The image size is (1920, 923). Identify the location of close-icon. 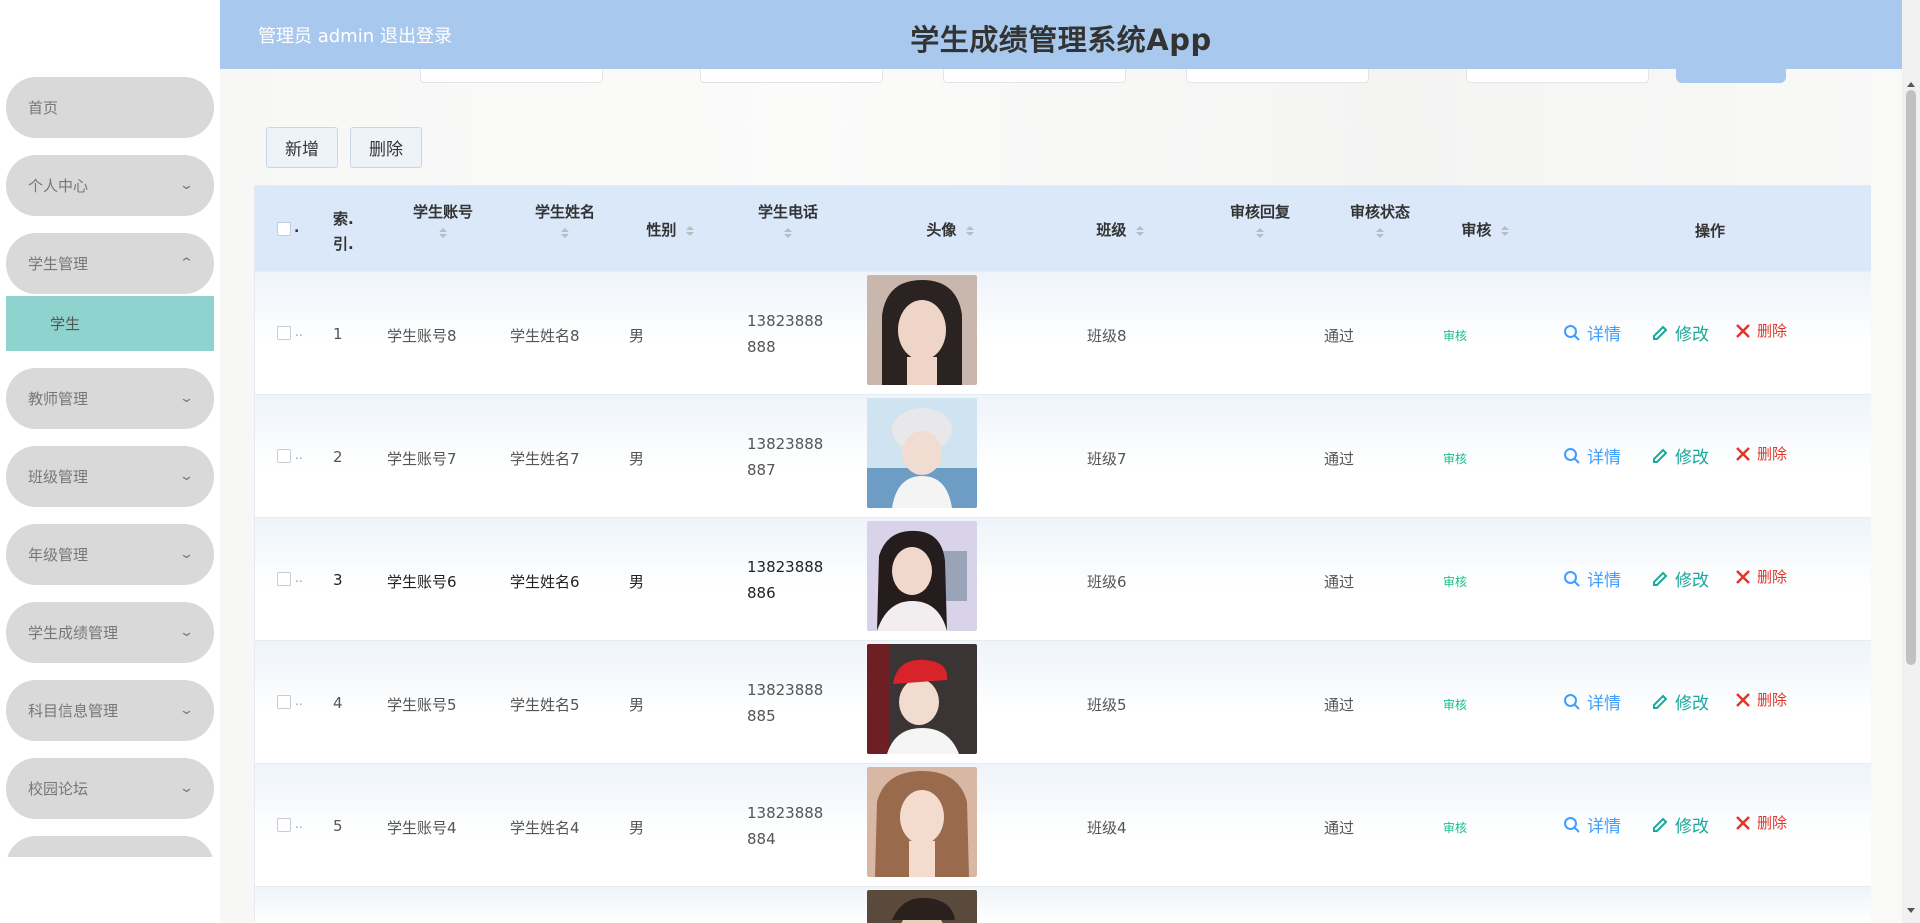
(1743, 699).